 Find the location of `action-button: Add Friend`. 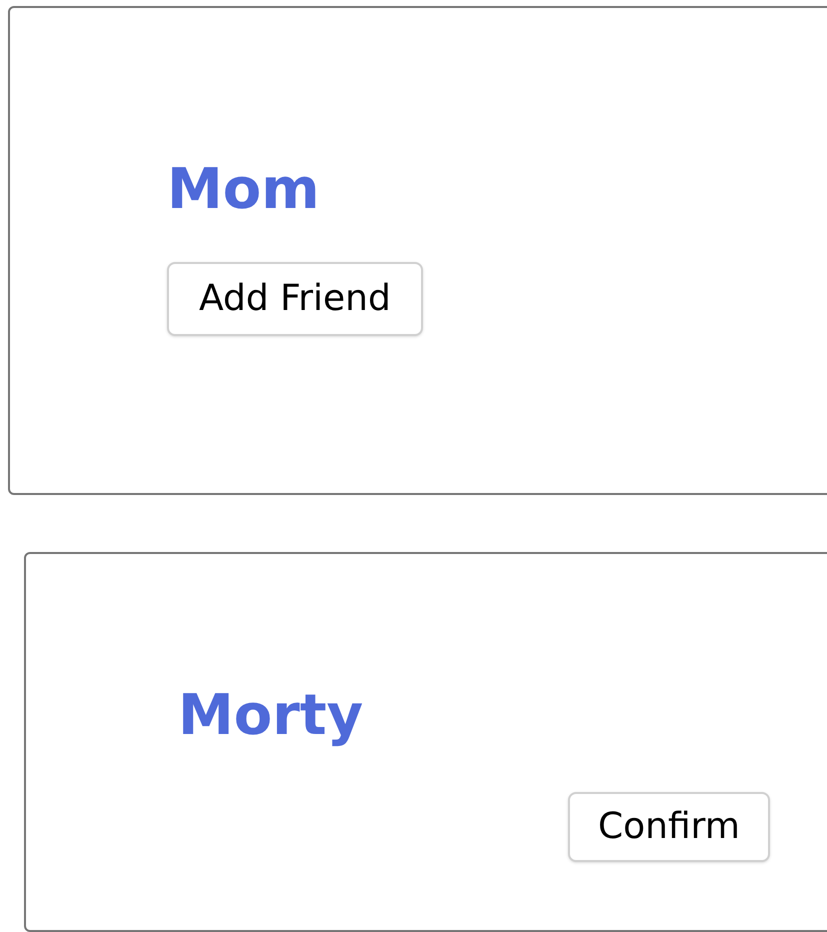

action-button: Add Friend is located at coordinates (295, 299).